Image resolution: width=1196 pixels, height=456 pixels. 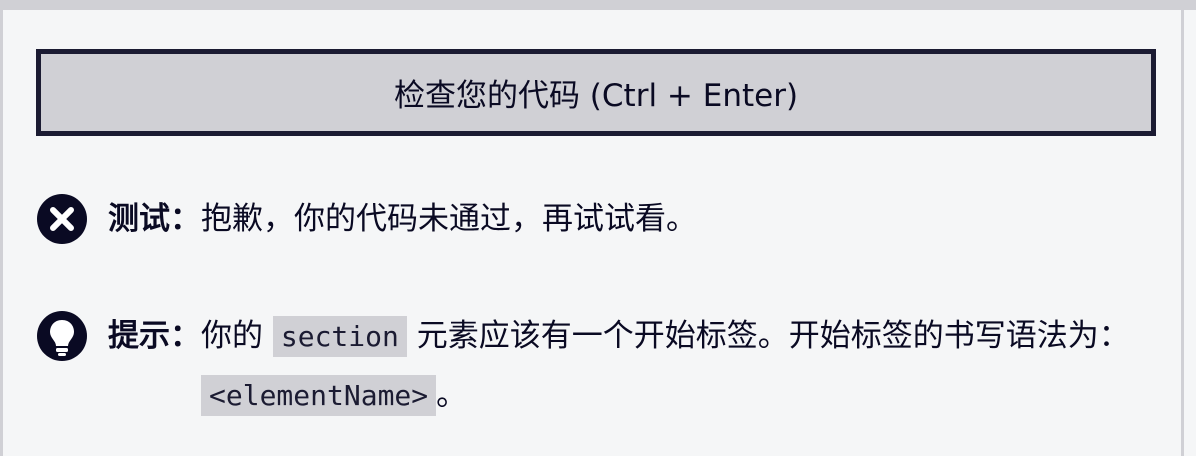 I want to click on close-circle-icon, so click(x=62, y=219).